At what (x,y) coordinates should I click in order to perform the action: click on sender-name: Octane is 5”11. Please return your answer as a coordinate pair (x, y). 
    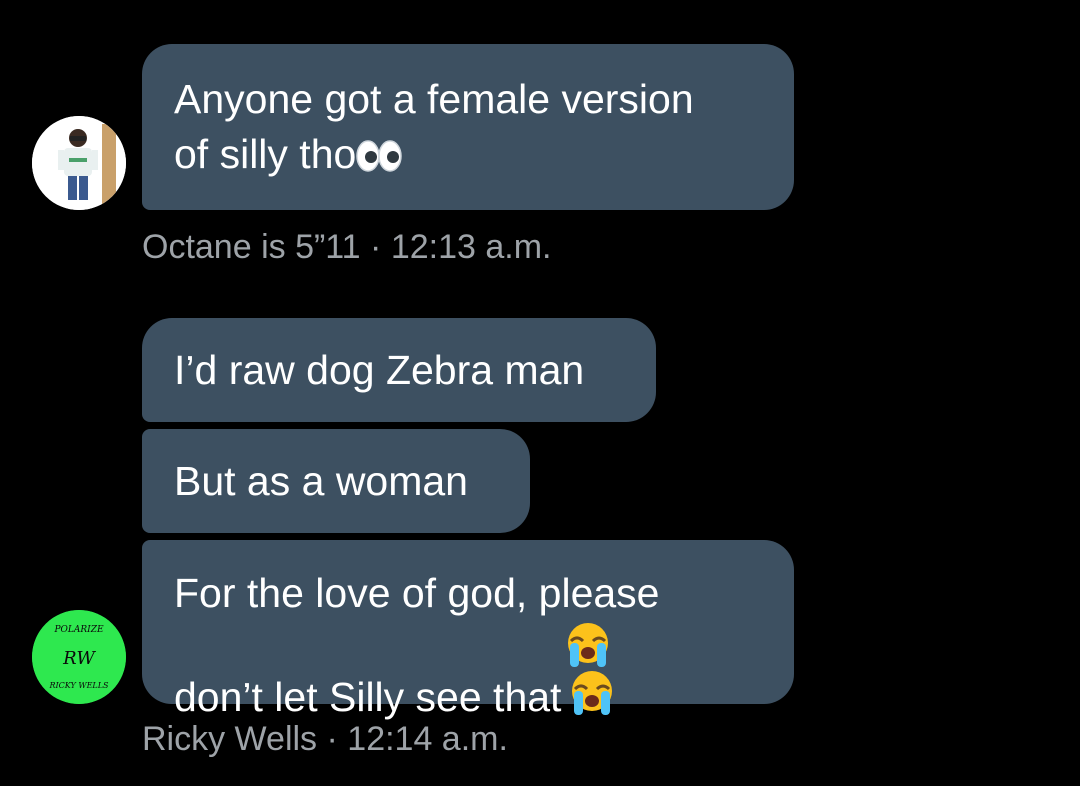
    Looking at the image, I should click on (251, 247).